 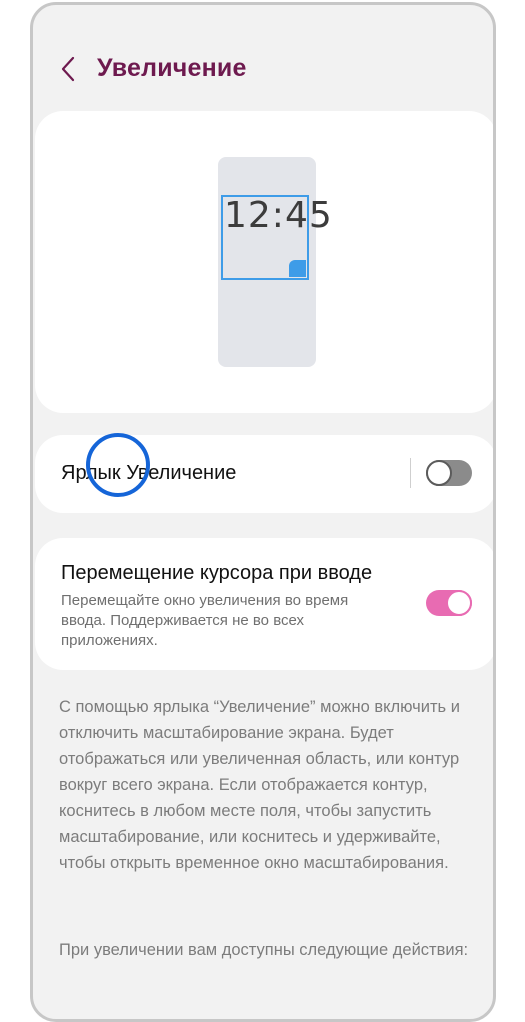 What do you see at coordinates (278, 215) in the screenshot?
I see `preview-clock: 12:45` at bounding box center [278, 215].